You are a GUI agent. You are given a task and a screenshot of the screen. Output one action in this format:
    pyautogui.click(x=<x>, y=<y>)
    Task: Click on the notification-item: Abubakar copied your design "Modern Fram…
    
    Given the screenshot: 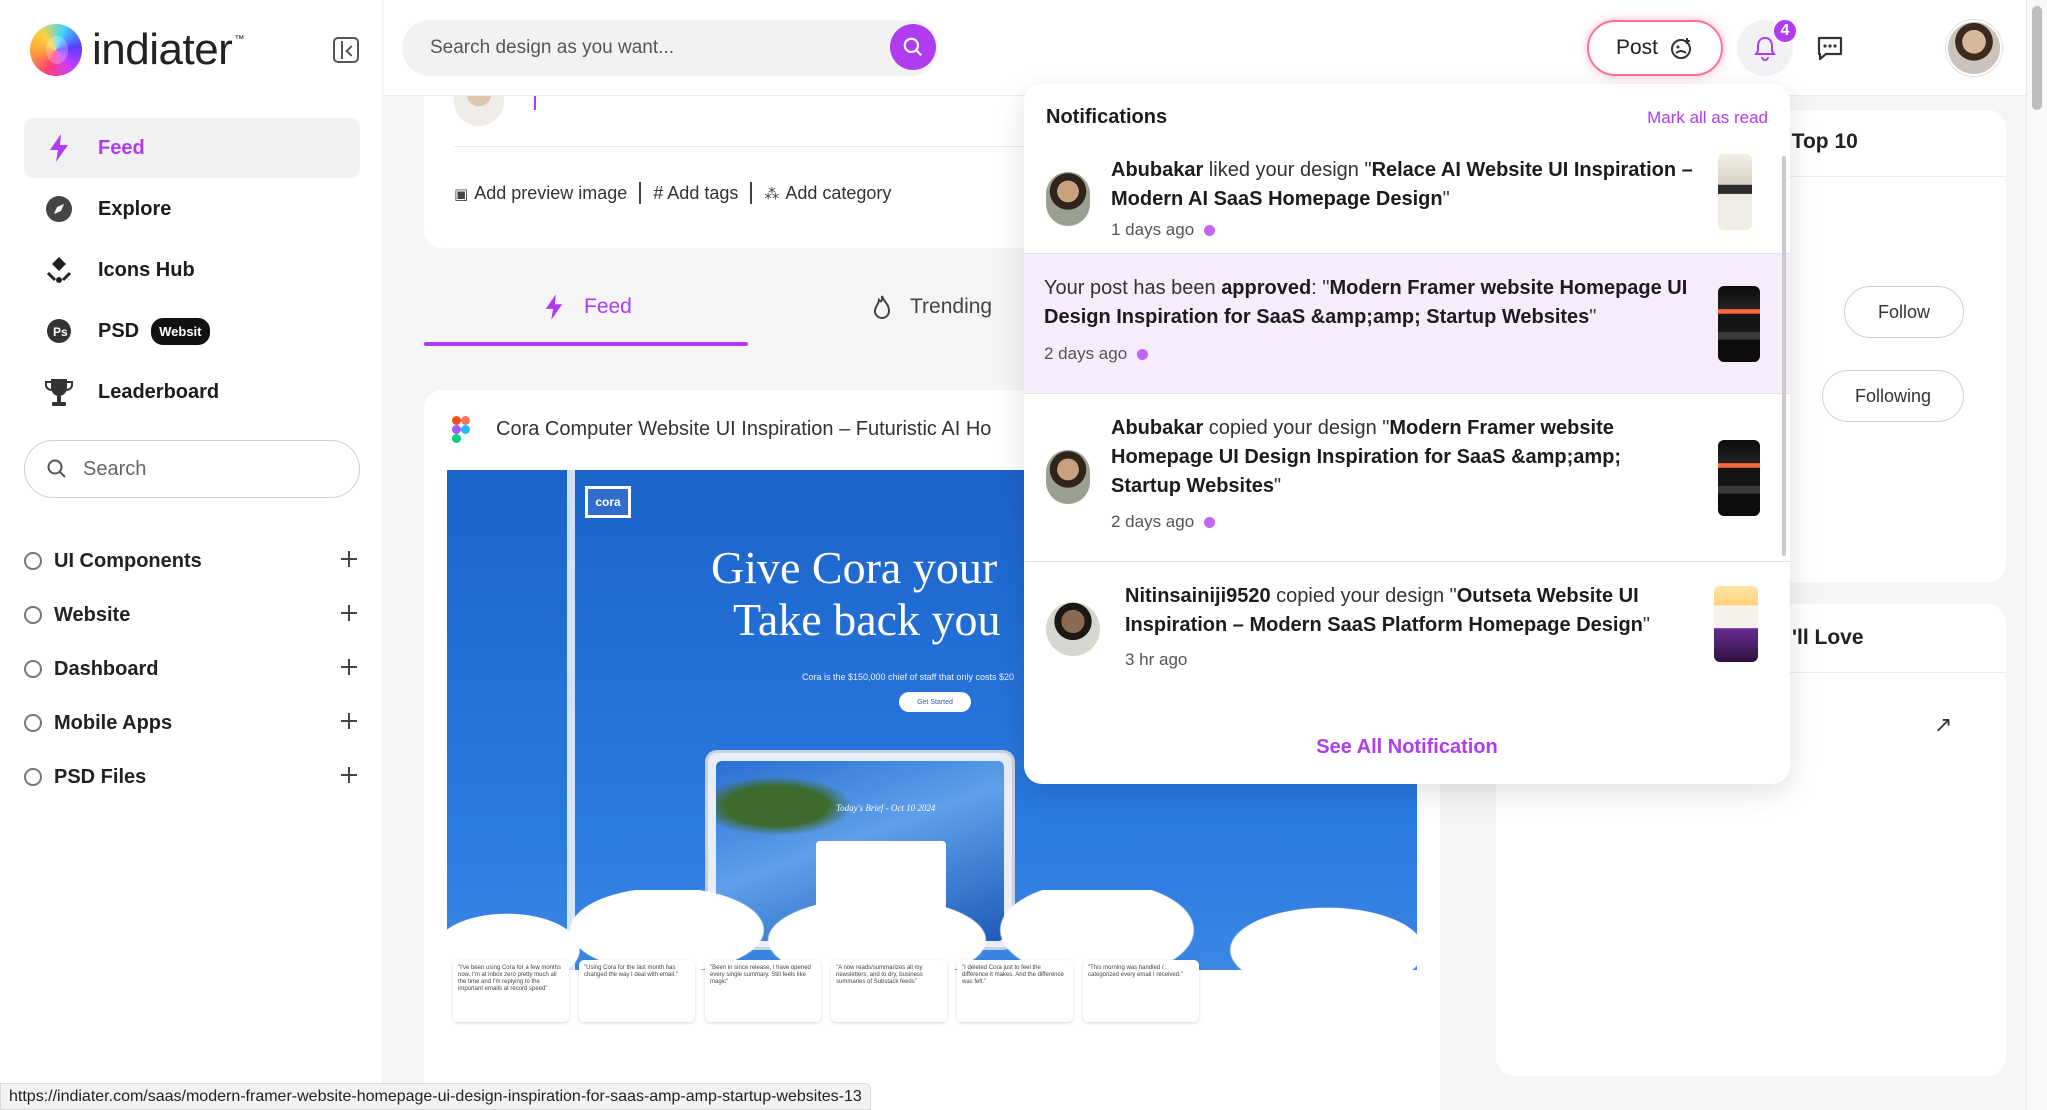 What is the action you would take?
    pyautogui.click(x=1407, y=478)
    